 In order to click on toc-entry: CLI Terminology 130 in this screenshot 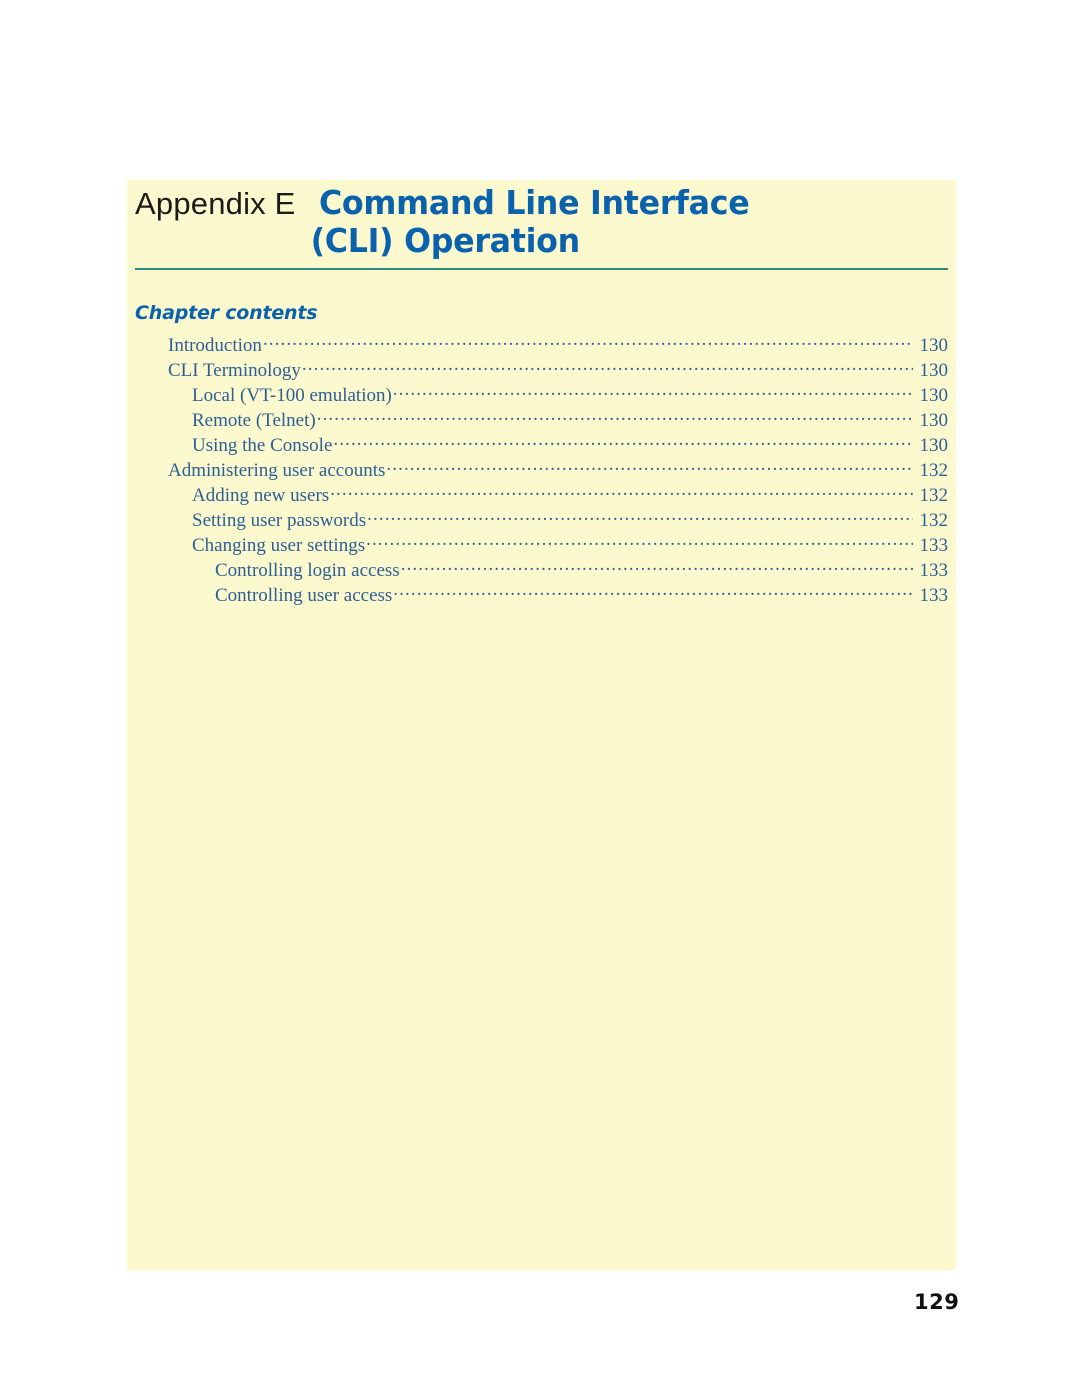, I will do `click(541, 369)`.